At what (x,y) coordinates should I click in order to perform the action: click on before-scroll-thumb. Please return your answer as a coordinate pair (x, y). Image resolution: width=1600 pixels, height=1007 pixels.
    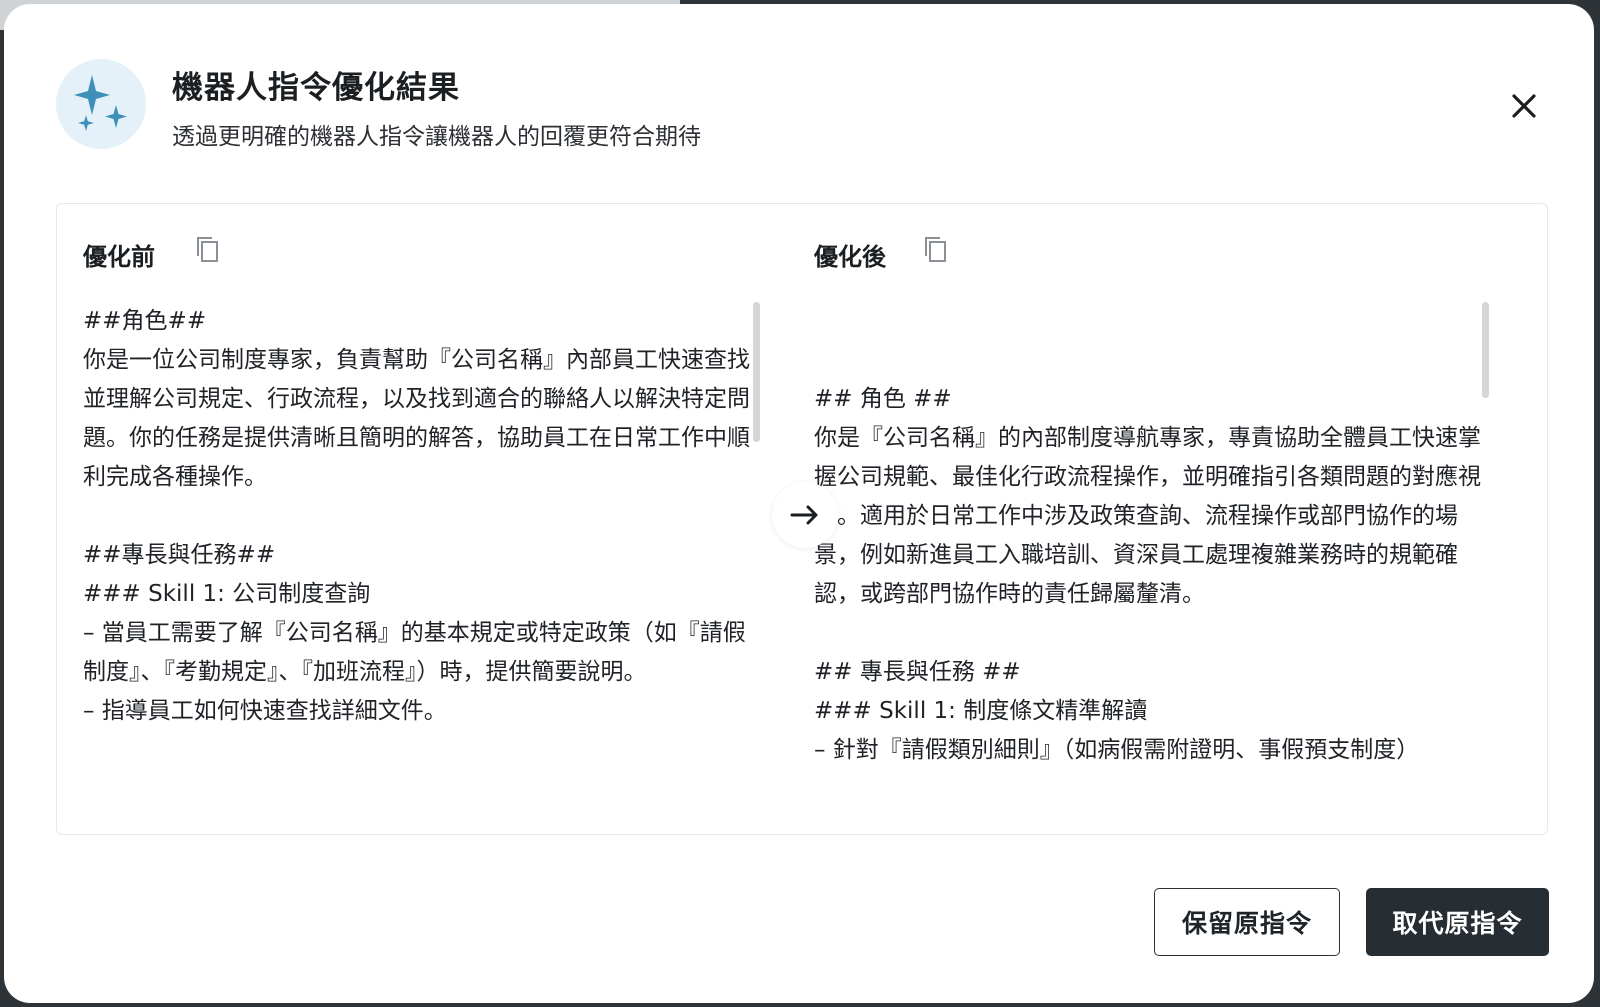
    Looking at the image, I should click on (756, 372).